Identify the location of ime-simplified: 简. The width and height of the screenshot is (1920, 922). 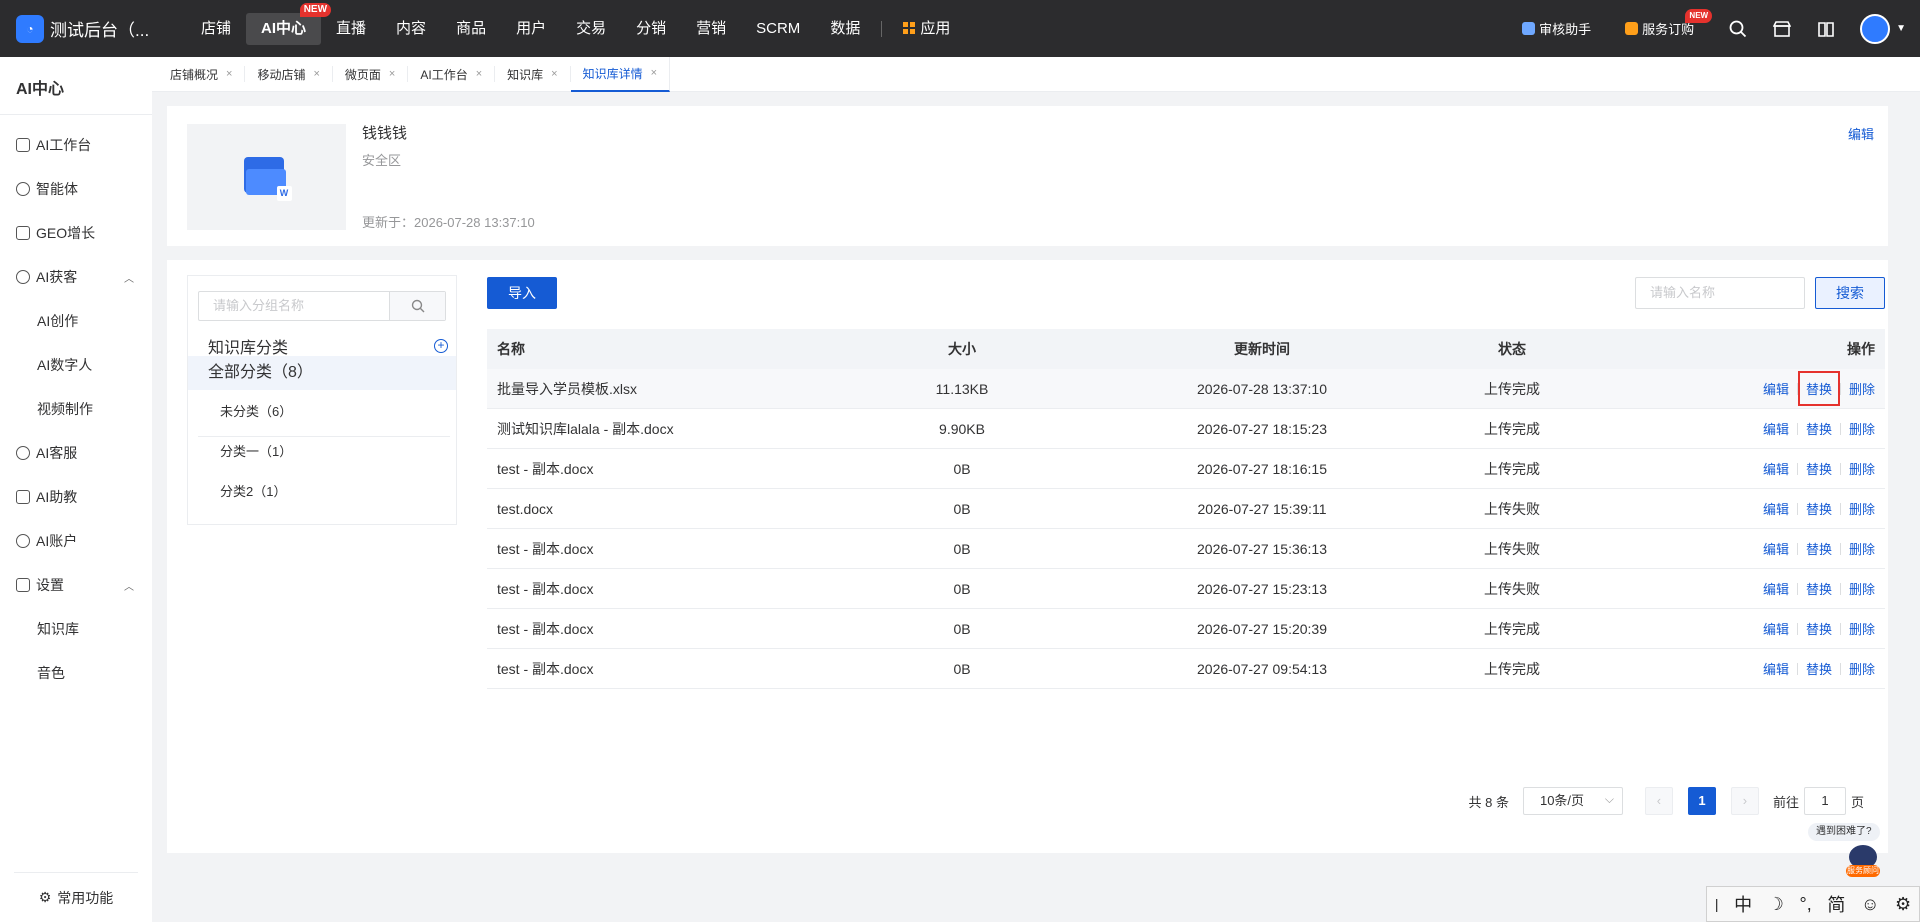
(1836, 904).